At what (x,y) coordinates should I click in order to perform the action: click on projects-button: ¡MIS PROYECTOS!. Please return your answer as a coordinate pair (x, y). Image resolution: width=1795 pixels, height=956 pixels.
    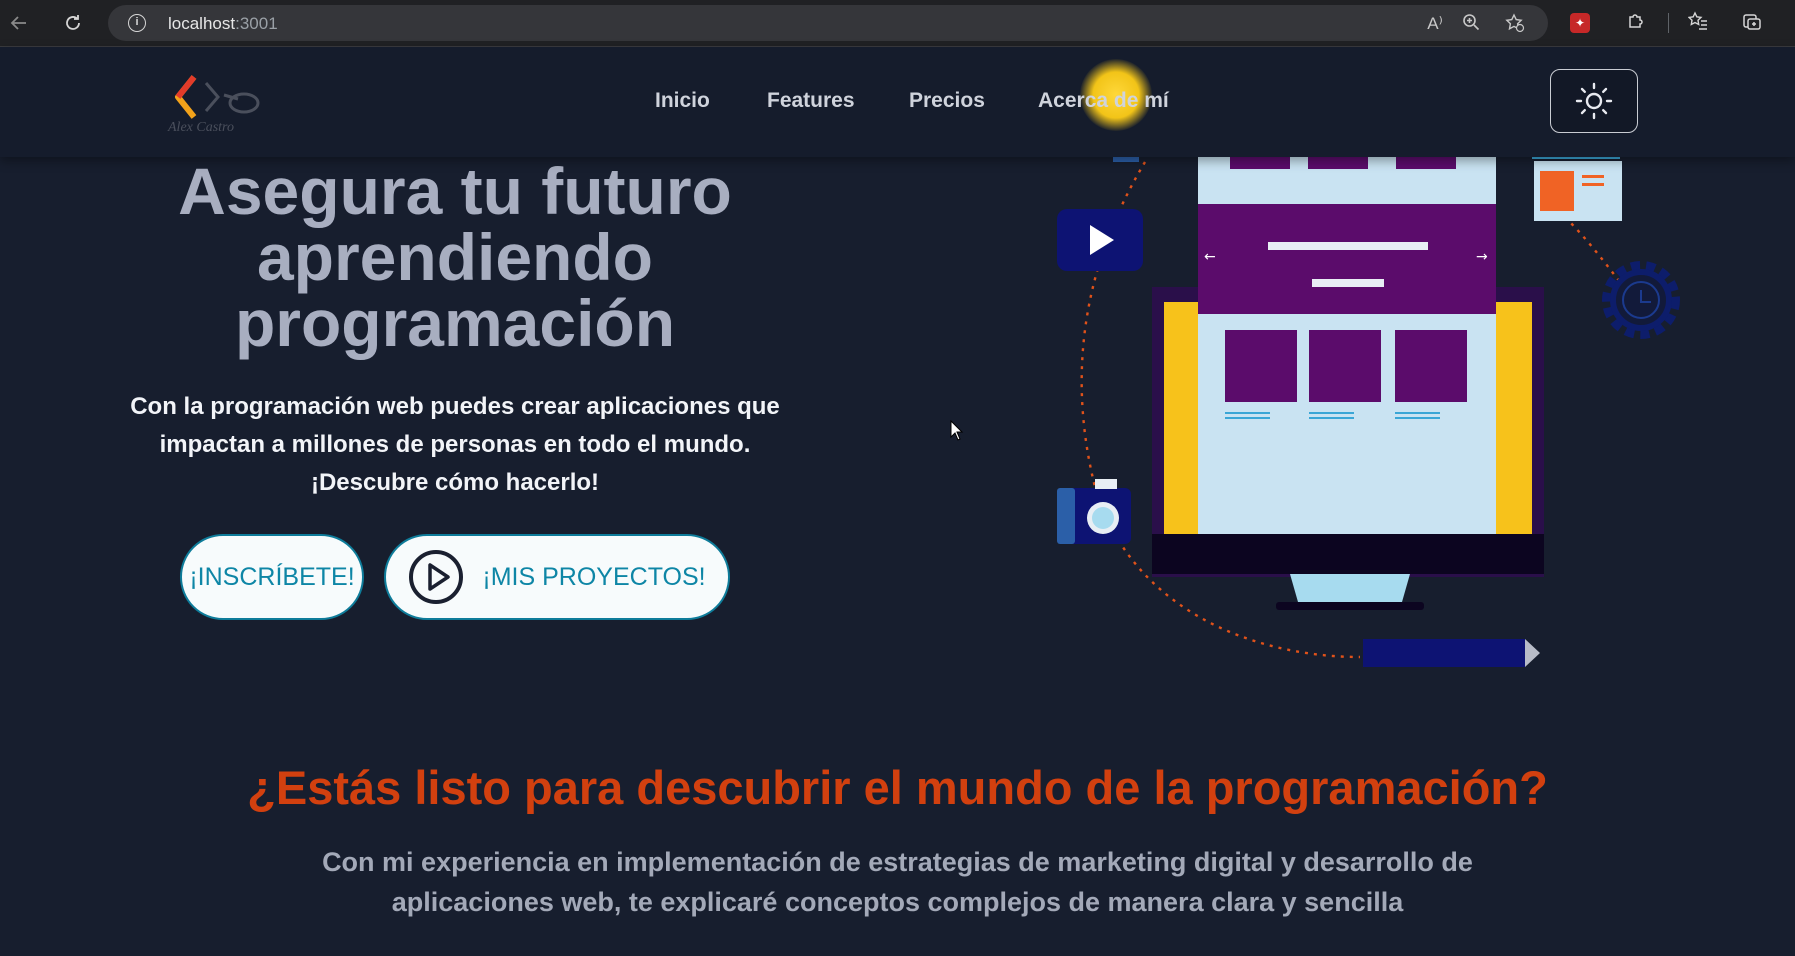
    Looking at the image, I should click on (557, 577).